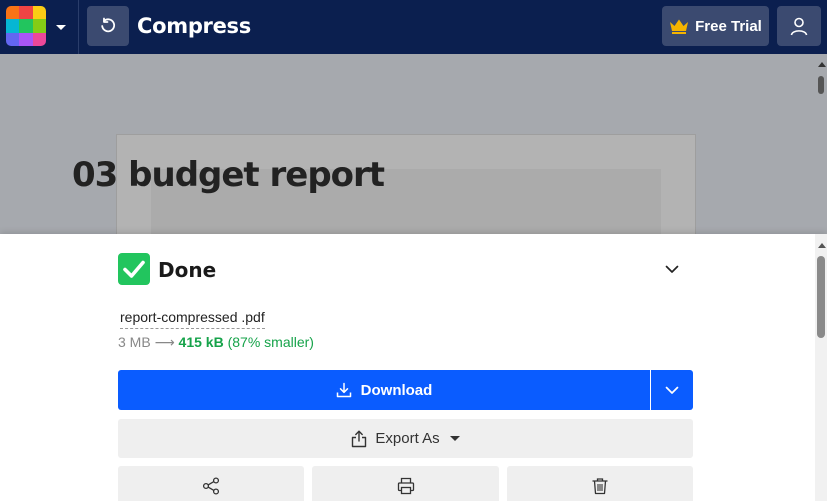 Image resolution: width=827 pixels, height=501 pixels. I want to click on print-icon, so click(405, 486).